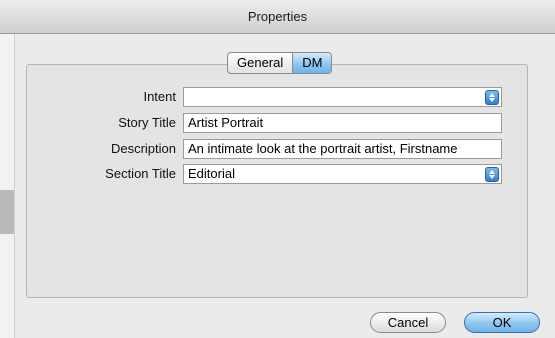 This screenshot has width=555, height=338. I want to click on story-title-row: Story Title Artist Portrait, so click(277, 123).